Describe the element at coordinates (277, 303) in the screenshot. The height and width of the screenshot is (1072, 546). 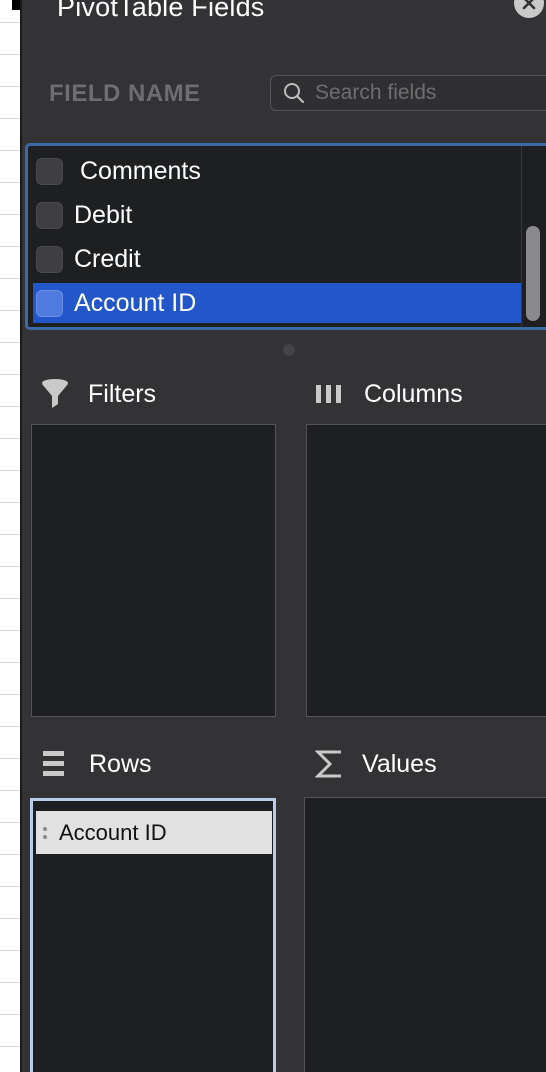
I see `field-item-account-id: Account ID` at that location.